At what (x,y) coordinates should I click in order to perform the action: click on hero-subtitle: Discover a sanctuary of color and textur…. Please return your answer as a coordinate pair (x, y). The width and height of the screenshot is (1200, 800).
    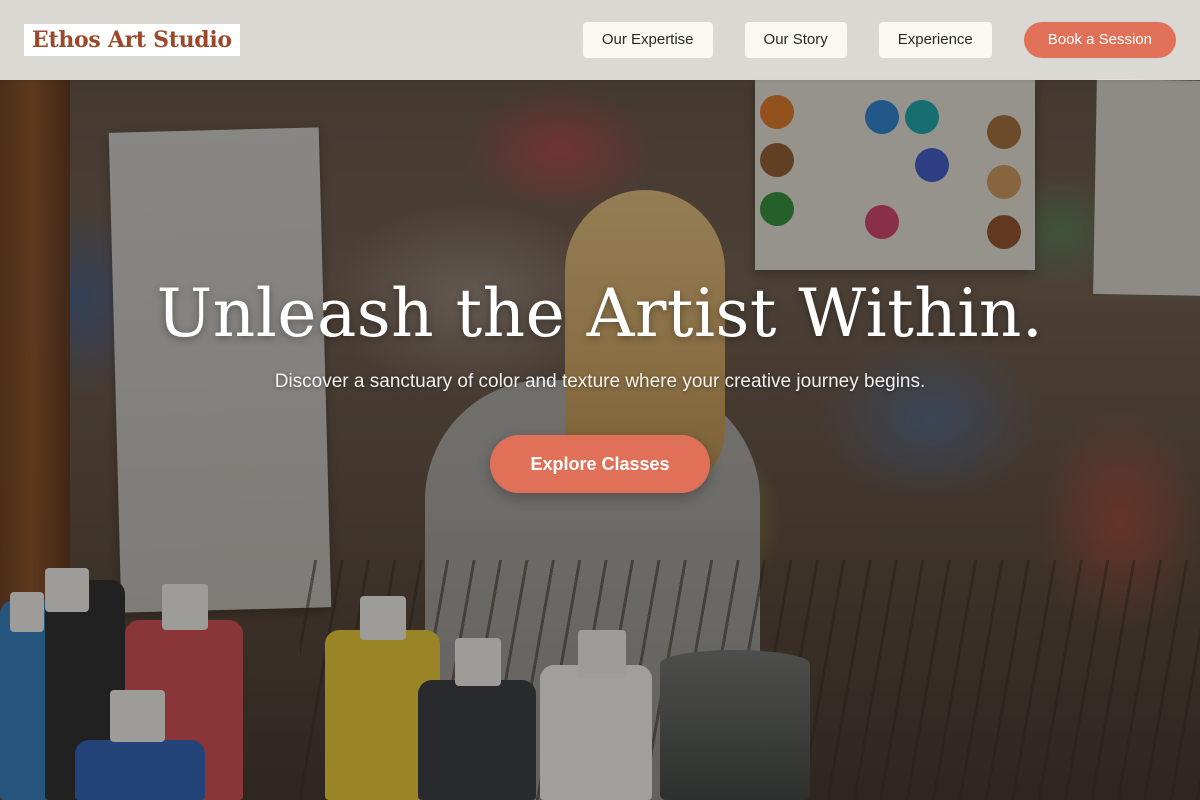
    Looking at the image, I should click on (600, 381).